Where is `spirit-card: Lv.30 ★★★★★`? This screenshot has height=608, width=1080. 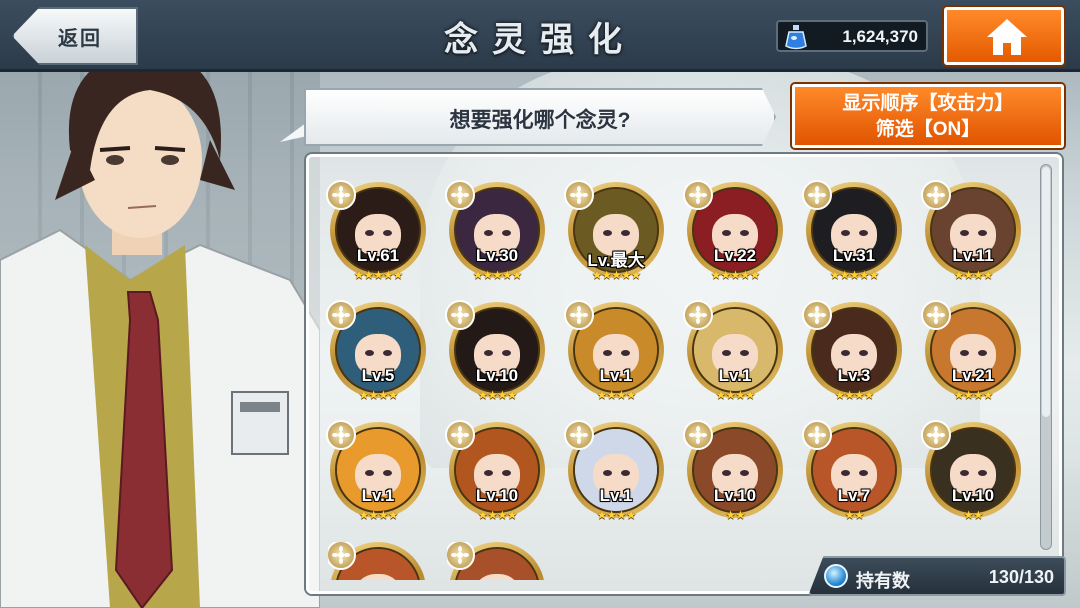 spirit-card: Lv.30 ★★★★★ is located at coordinates (496, 246).